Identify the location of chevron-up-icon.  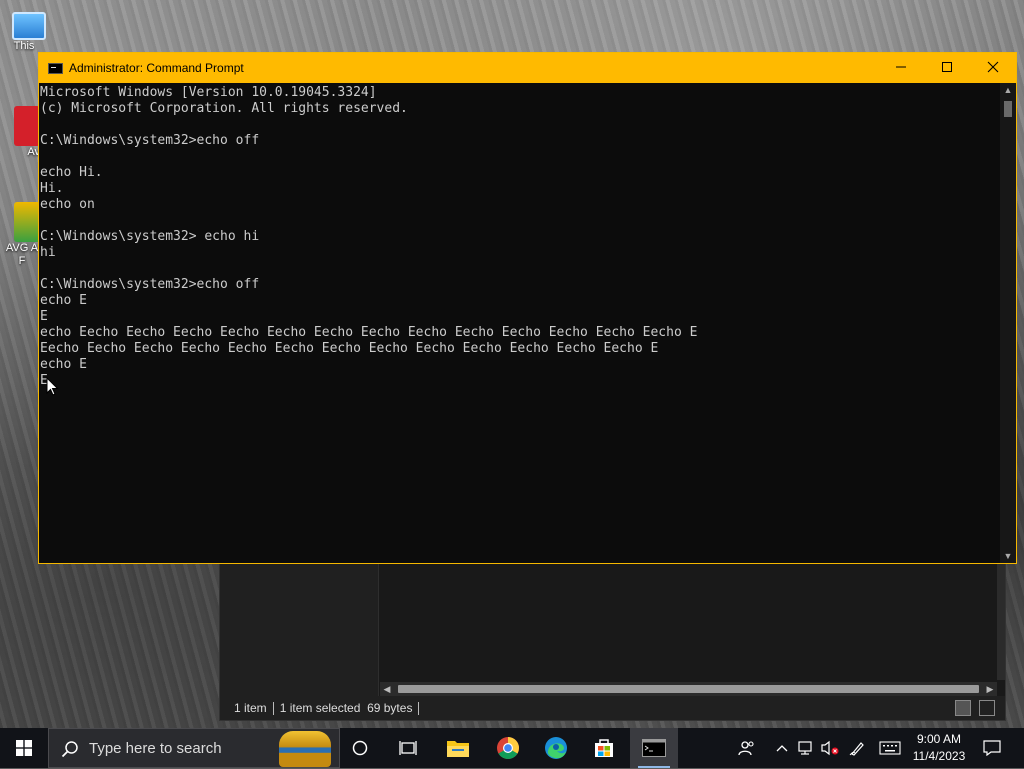
(782, 748).